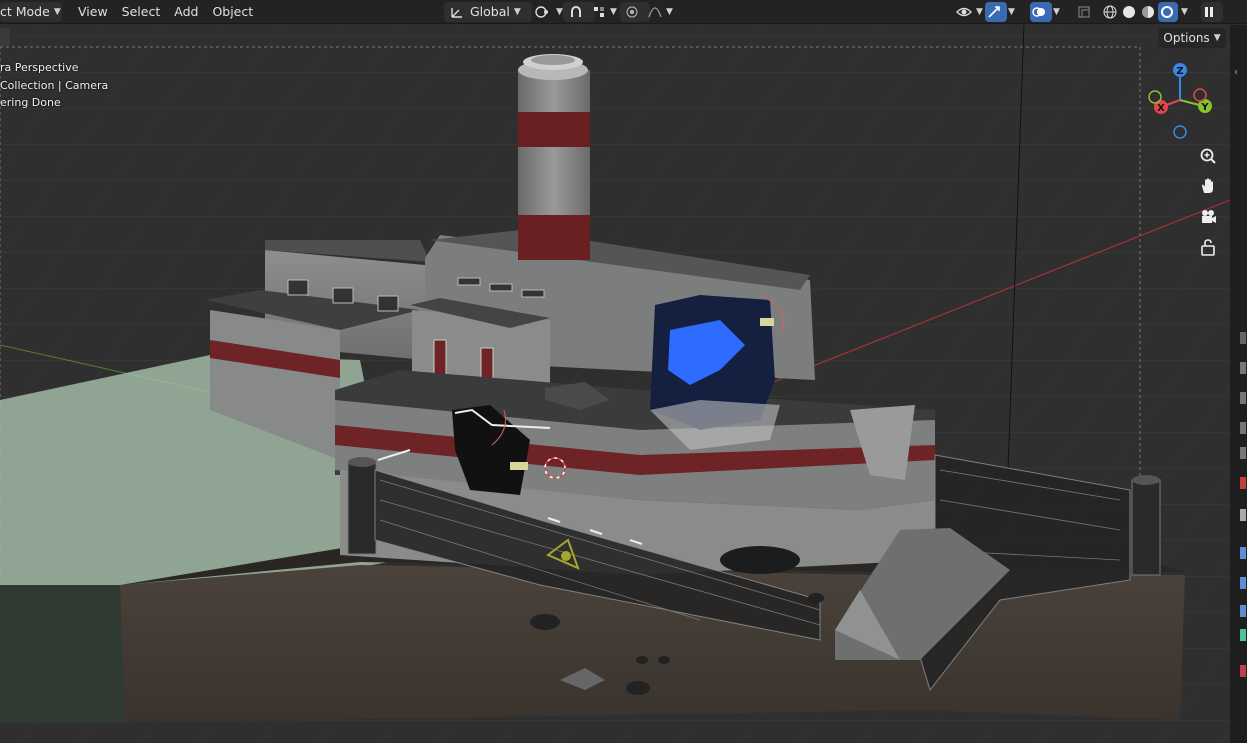  I want to click on menu-select: Select, so click(141, 12).